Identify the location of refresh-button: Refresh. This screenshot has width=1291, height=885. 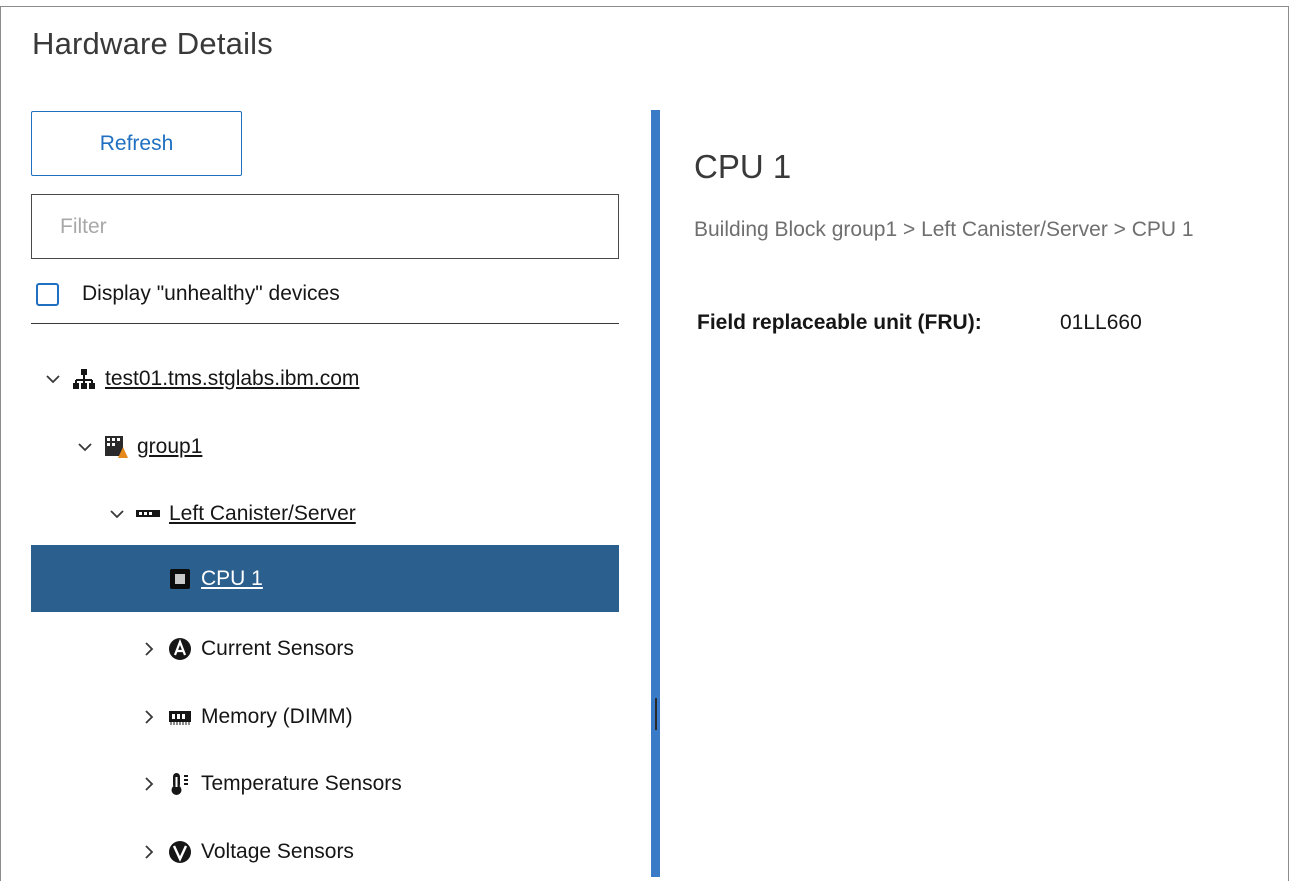
(136, 143).